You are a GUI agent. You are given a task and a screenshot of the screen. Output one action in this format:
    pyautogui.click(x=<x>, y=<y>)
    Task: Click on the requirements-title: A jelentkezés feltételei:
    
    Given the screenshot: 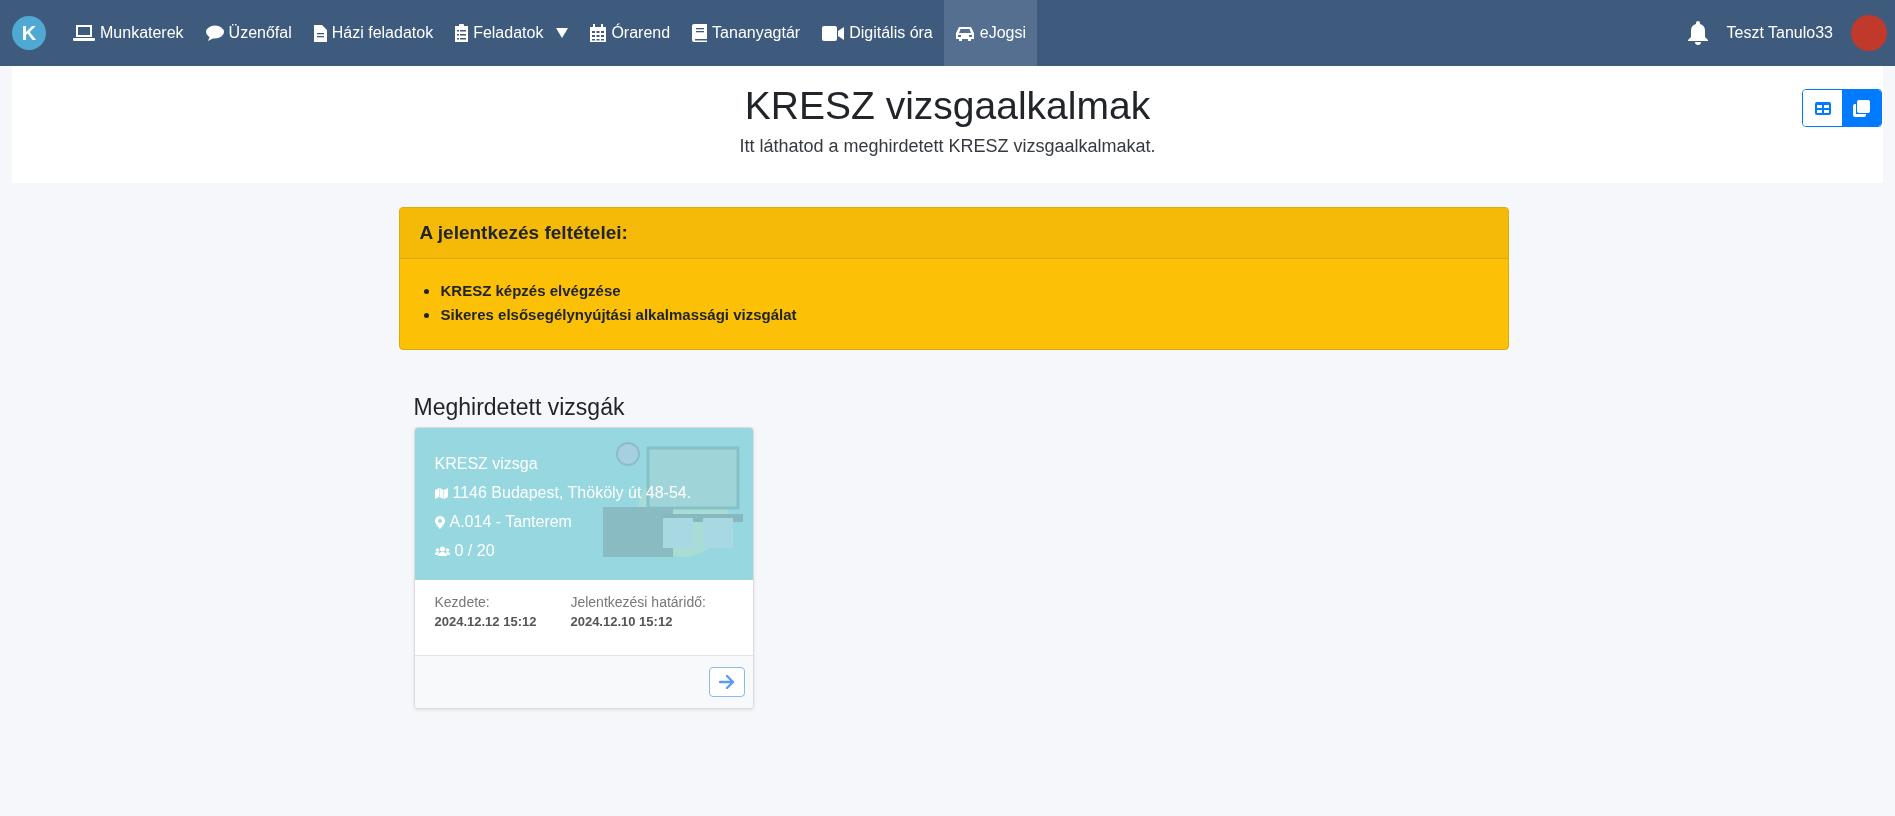 What is the action you would take?
    pyautogui.click(x=953, y=233)
    